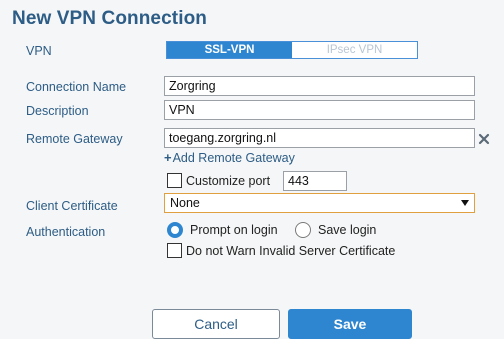 This screenshot has width=504, height=339. Describe the element at coordinates (175, 230) in the screenshot. I see `prompt-on-login-radio` at that location.